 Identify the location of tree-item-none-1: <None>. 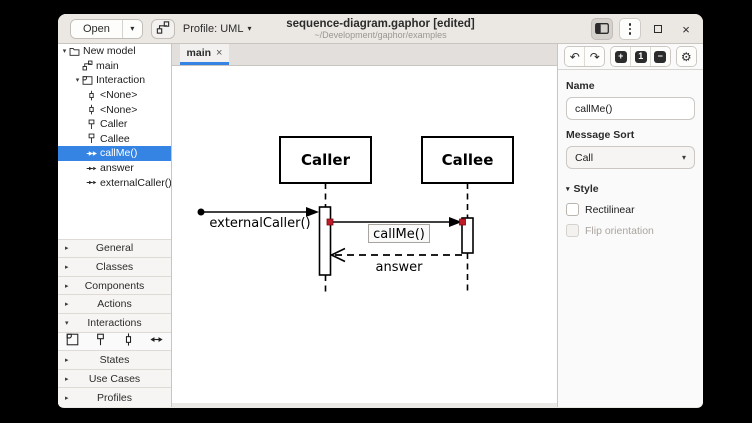
(114, 95).